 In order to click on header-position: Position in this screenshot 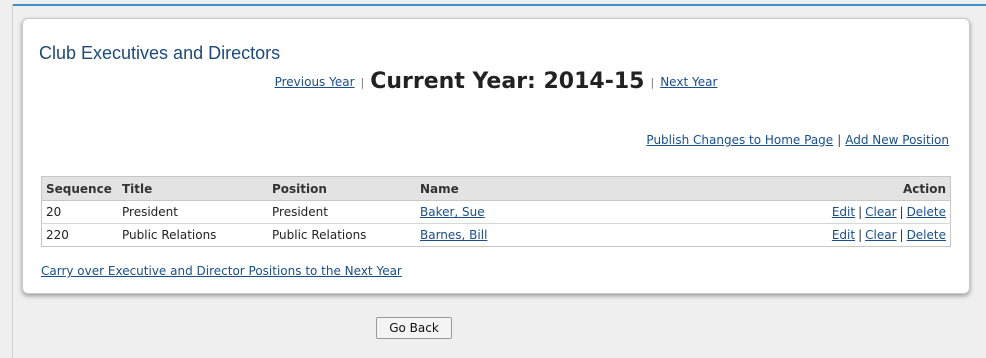, I will do `click(342, 188)`.